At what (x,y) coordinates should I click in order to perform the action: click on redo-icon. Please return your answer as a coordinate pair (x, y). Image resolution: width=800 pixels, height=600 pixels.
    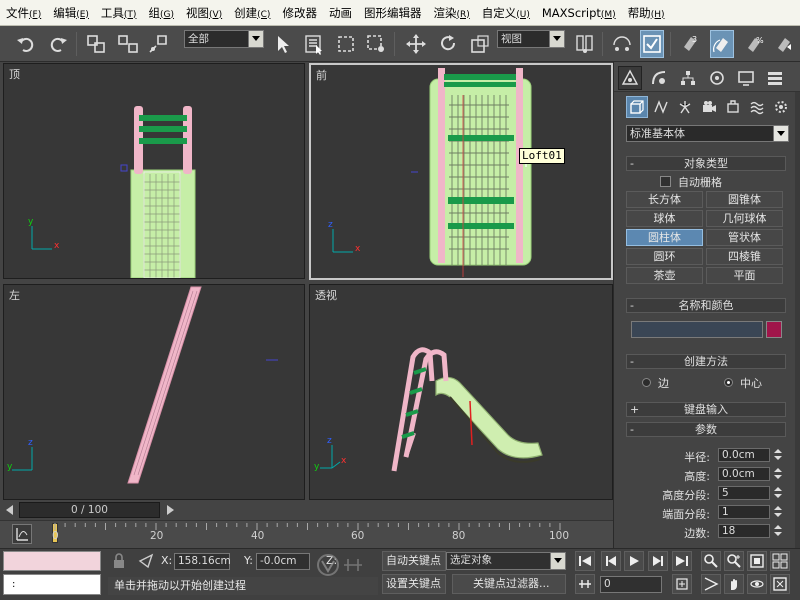
    Looking at the image, I should click on (58, 44).